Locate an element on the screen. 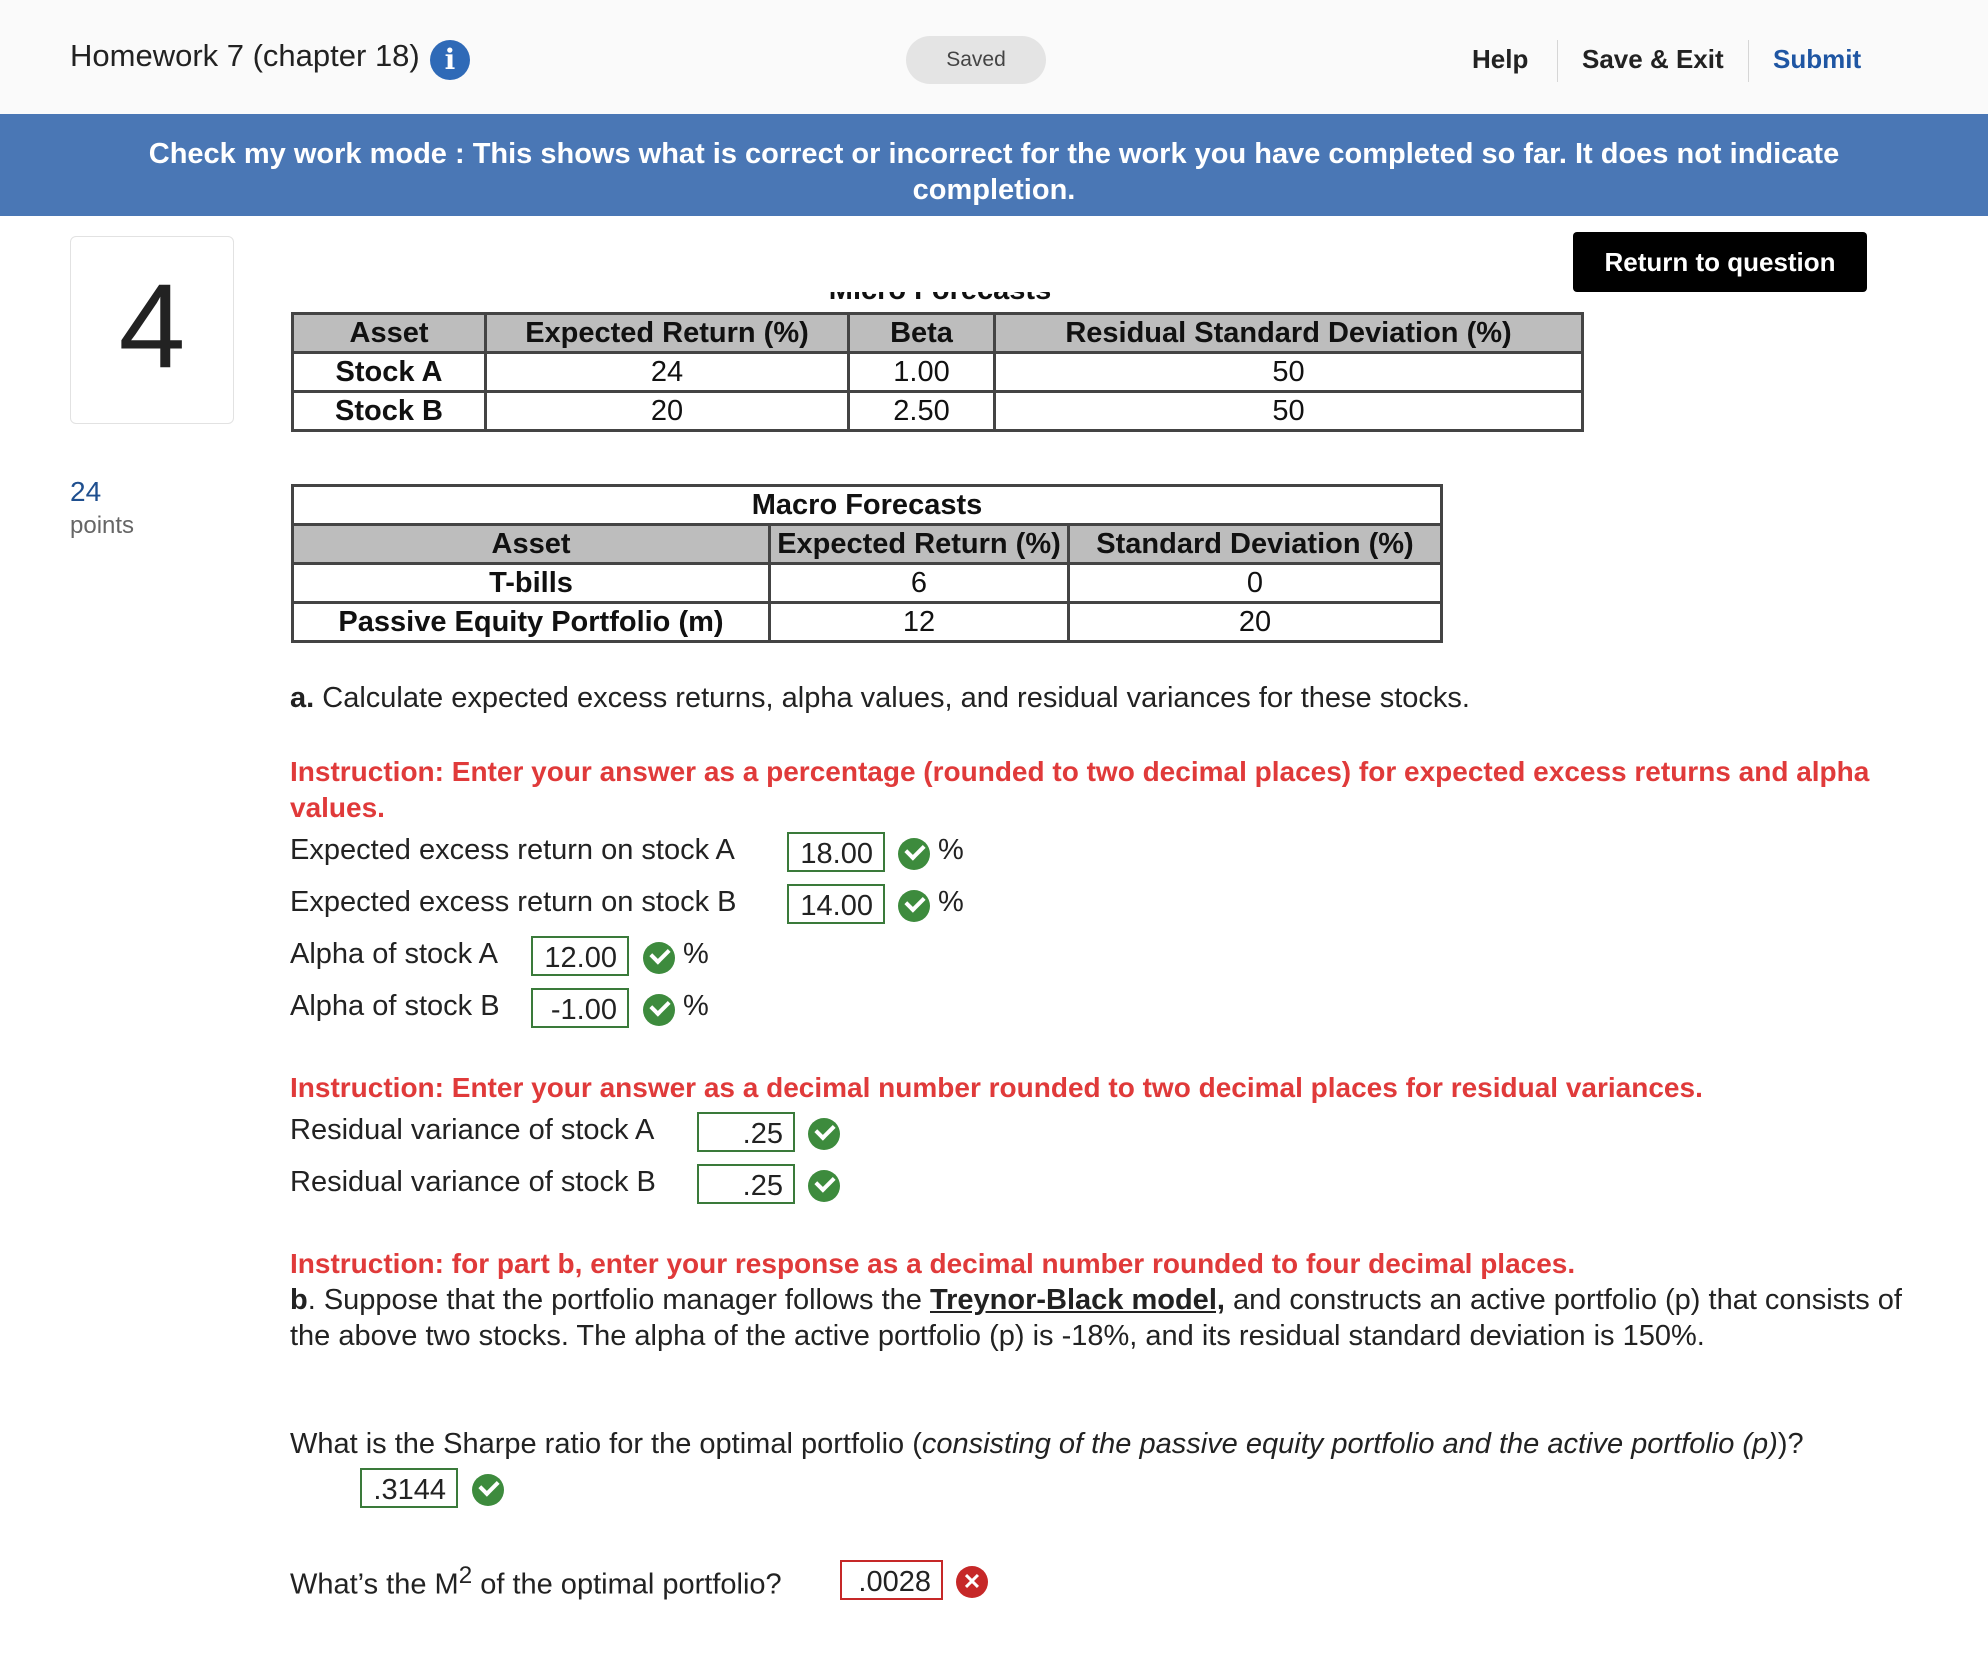 The height and width of the screenshot is (1670, 1988). field-label: Expected excess return on stock A is located at coordinates (512, 850).